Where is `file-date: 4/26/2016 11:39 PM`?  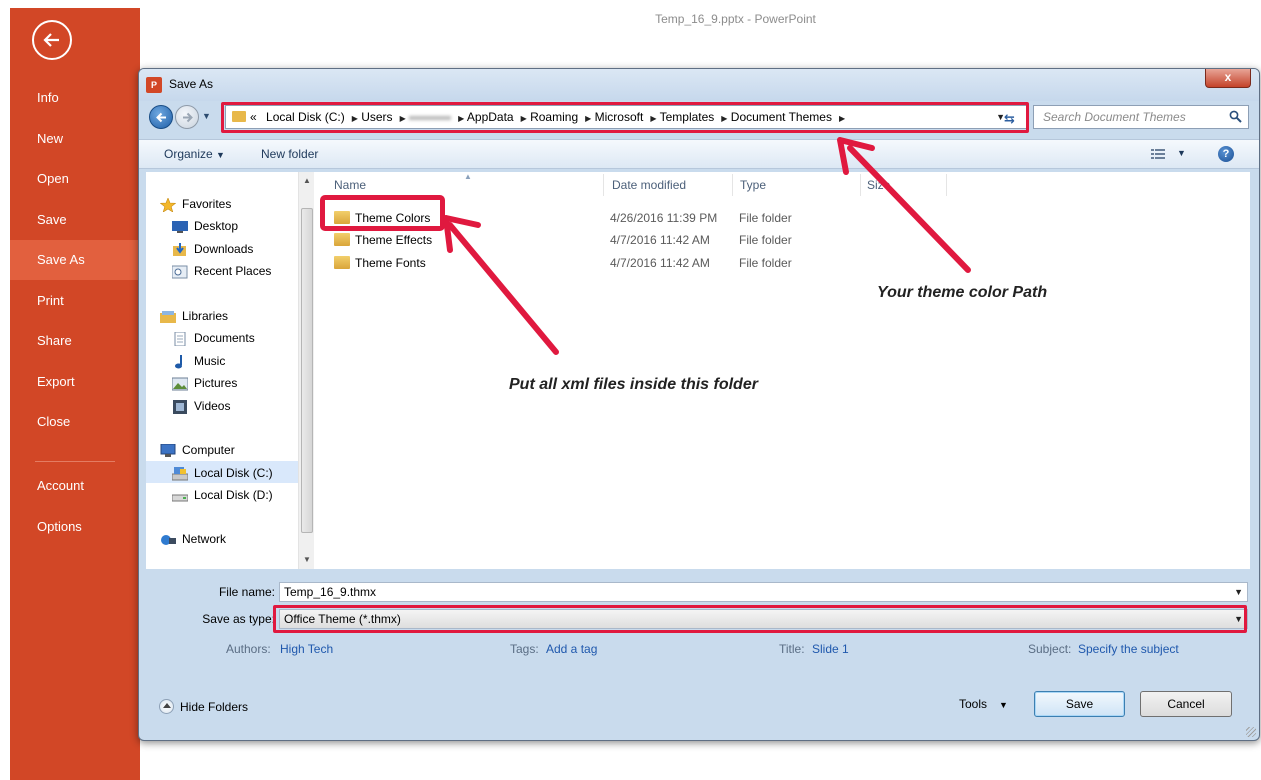 file-date: 4/26/2016 11:39 PM is located at coordinates (664, 218).